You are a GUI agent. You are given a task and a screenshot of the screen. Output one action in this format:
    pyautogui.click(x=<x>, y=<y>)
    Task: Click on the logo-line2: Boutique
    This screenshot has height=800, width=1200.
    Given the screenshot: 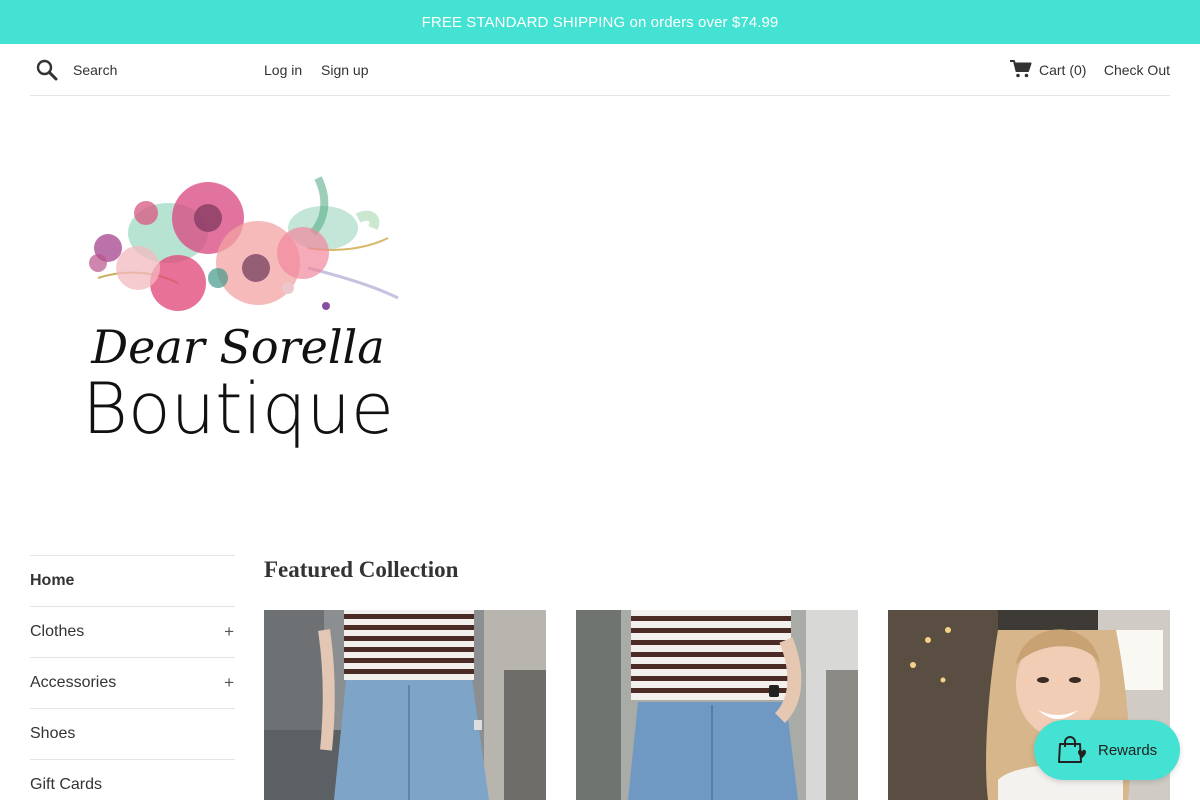 What is the action you would take?
    pyautogui.click(x=238, y=409)
    